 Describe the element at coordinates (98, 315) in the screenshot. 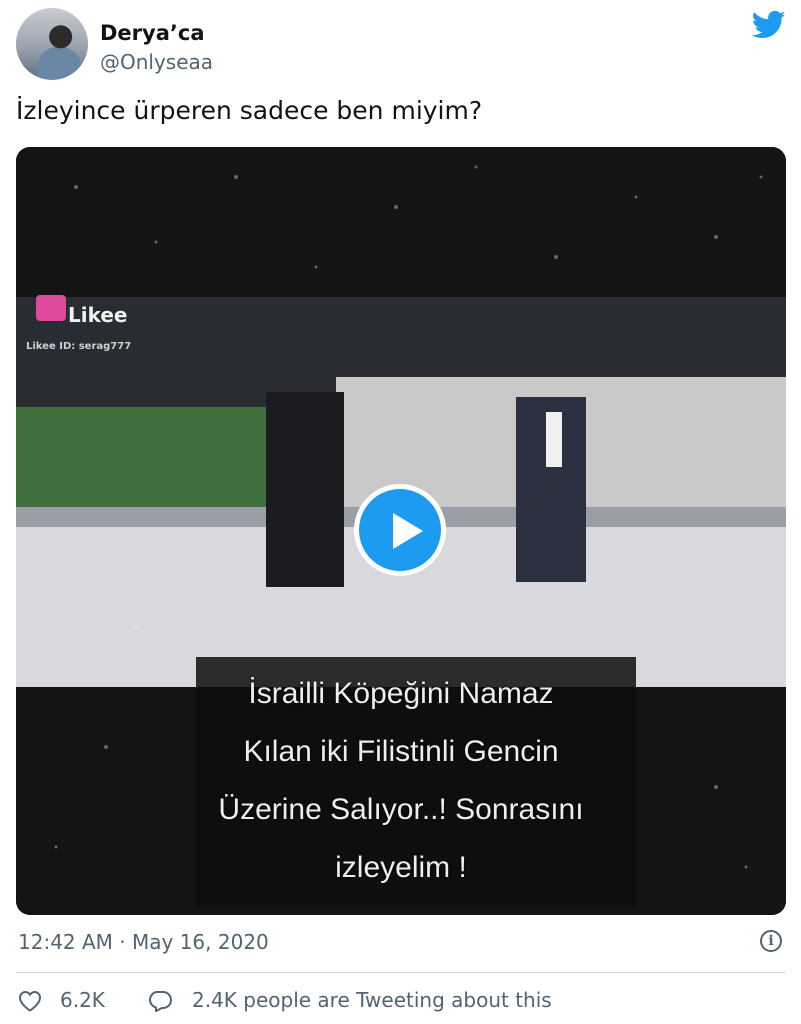

I see `likee-watermark: Likee` at that location.